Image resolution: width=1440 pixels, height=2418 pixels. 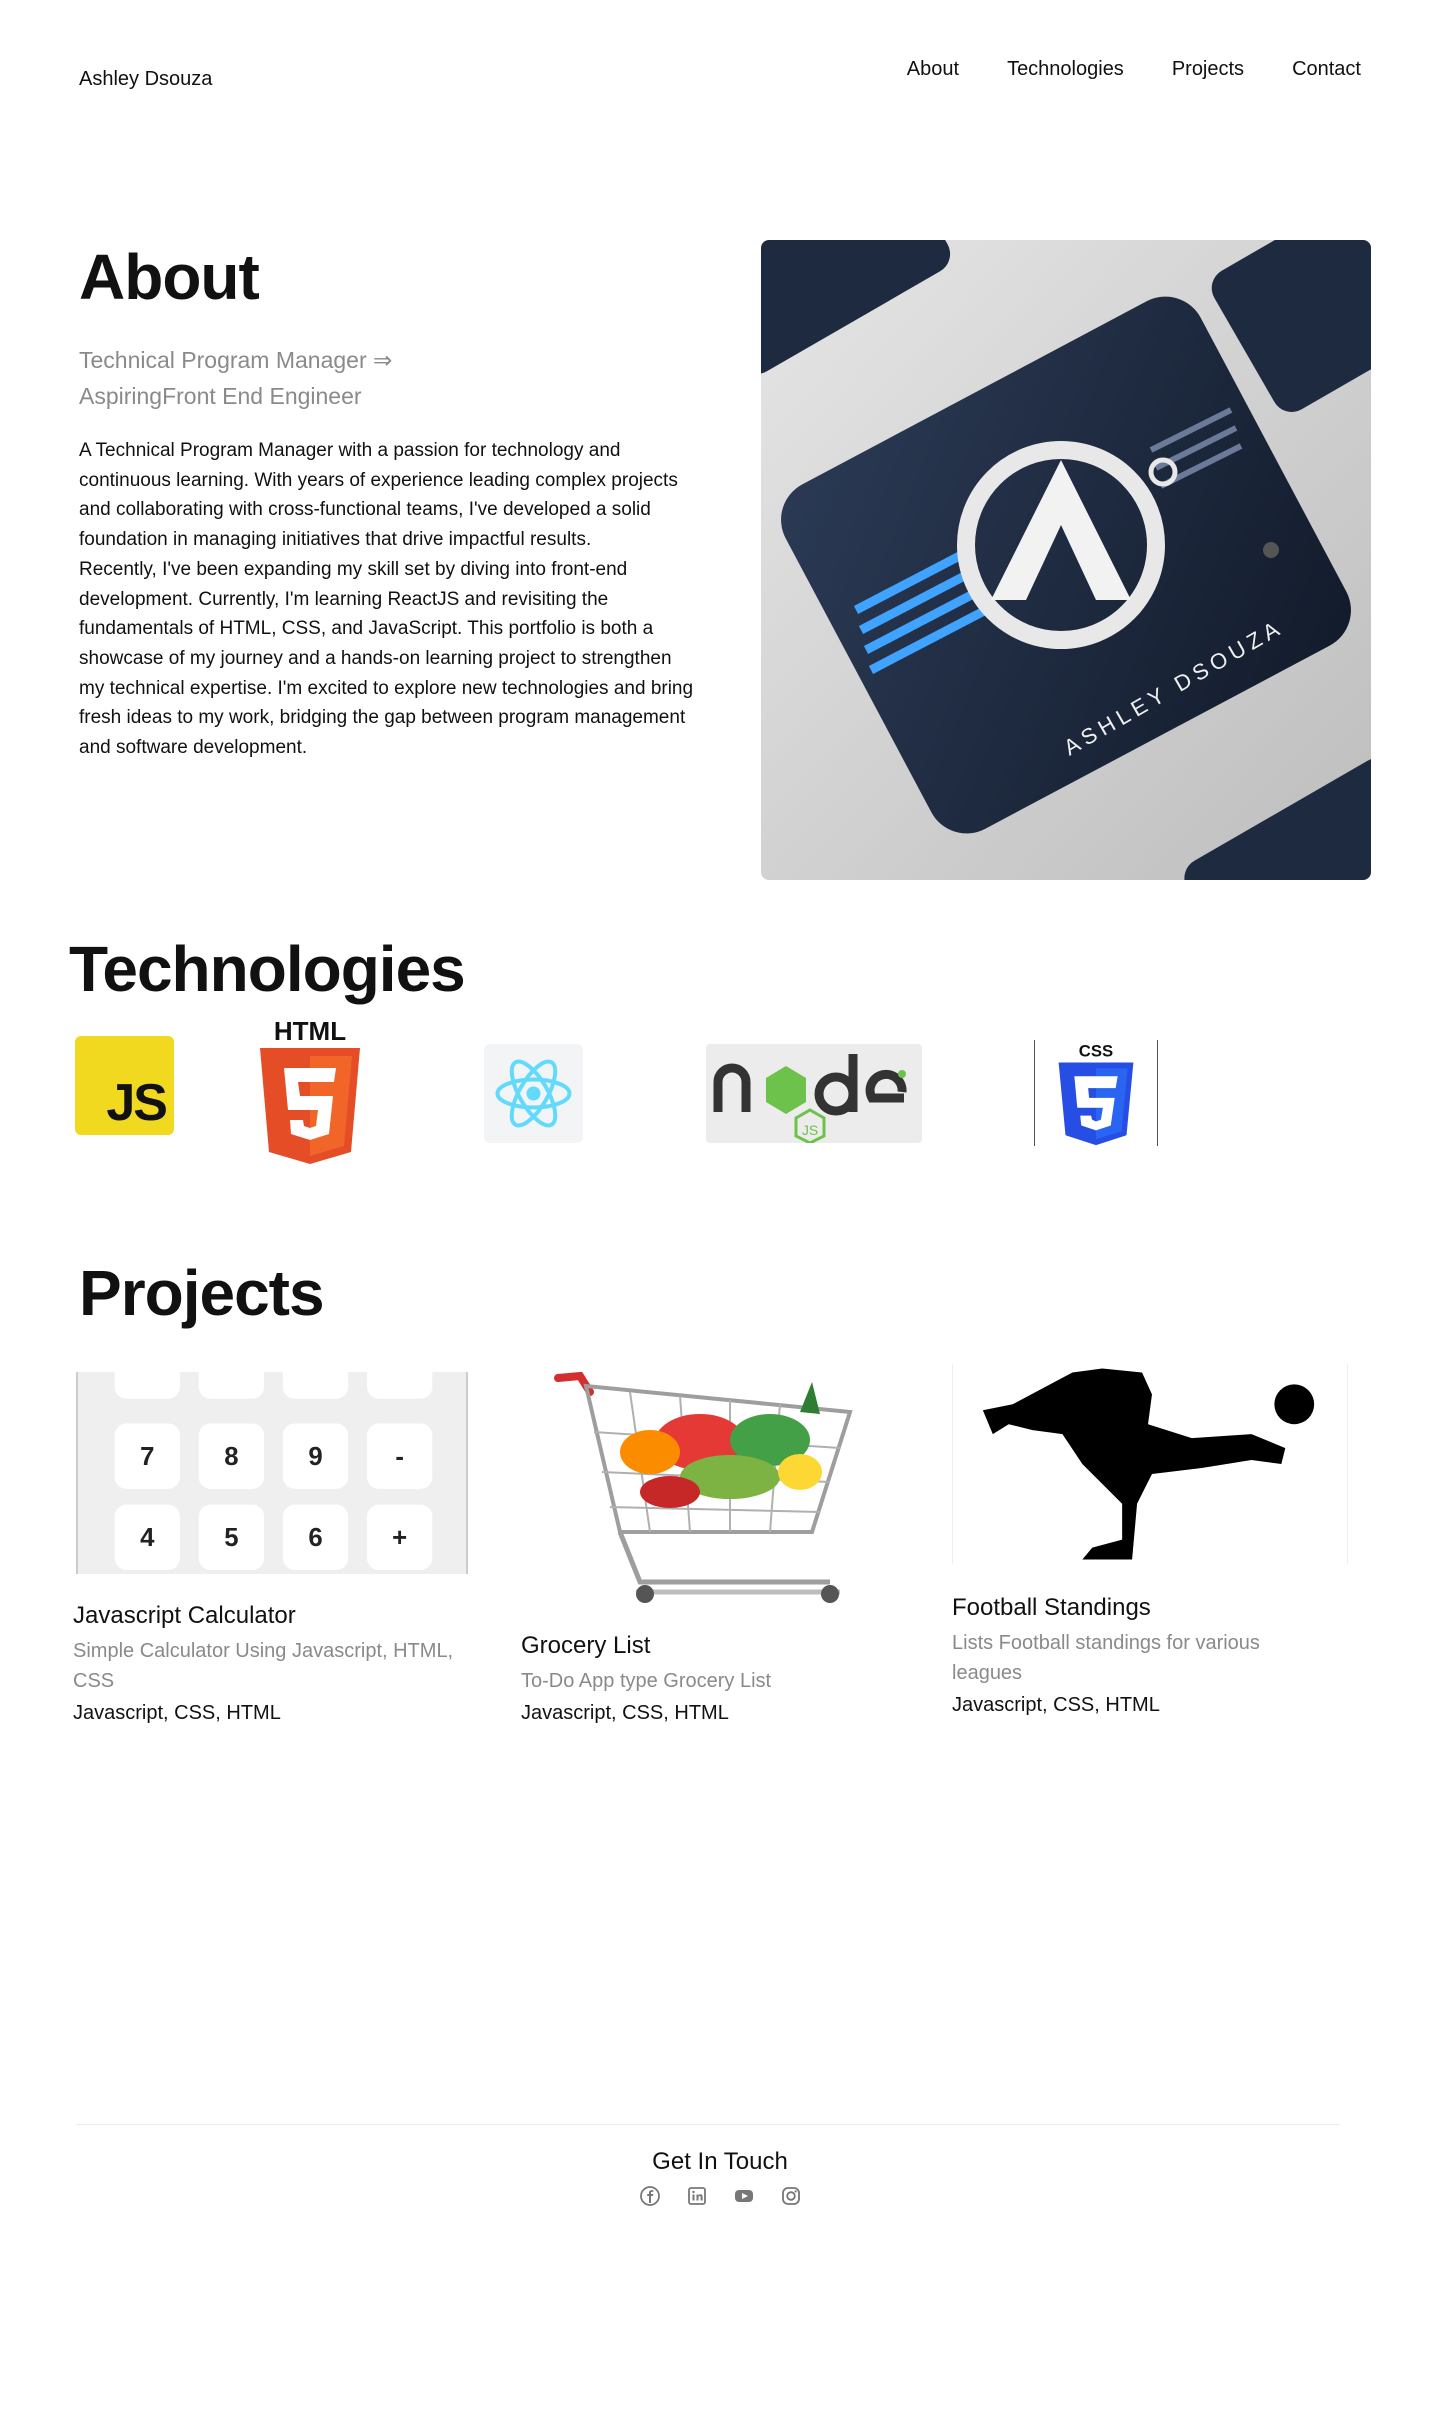 I want to click on javascript-icon: JS, so click(x=124, y=1085).